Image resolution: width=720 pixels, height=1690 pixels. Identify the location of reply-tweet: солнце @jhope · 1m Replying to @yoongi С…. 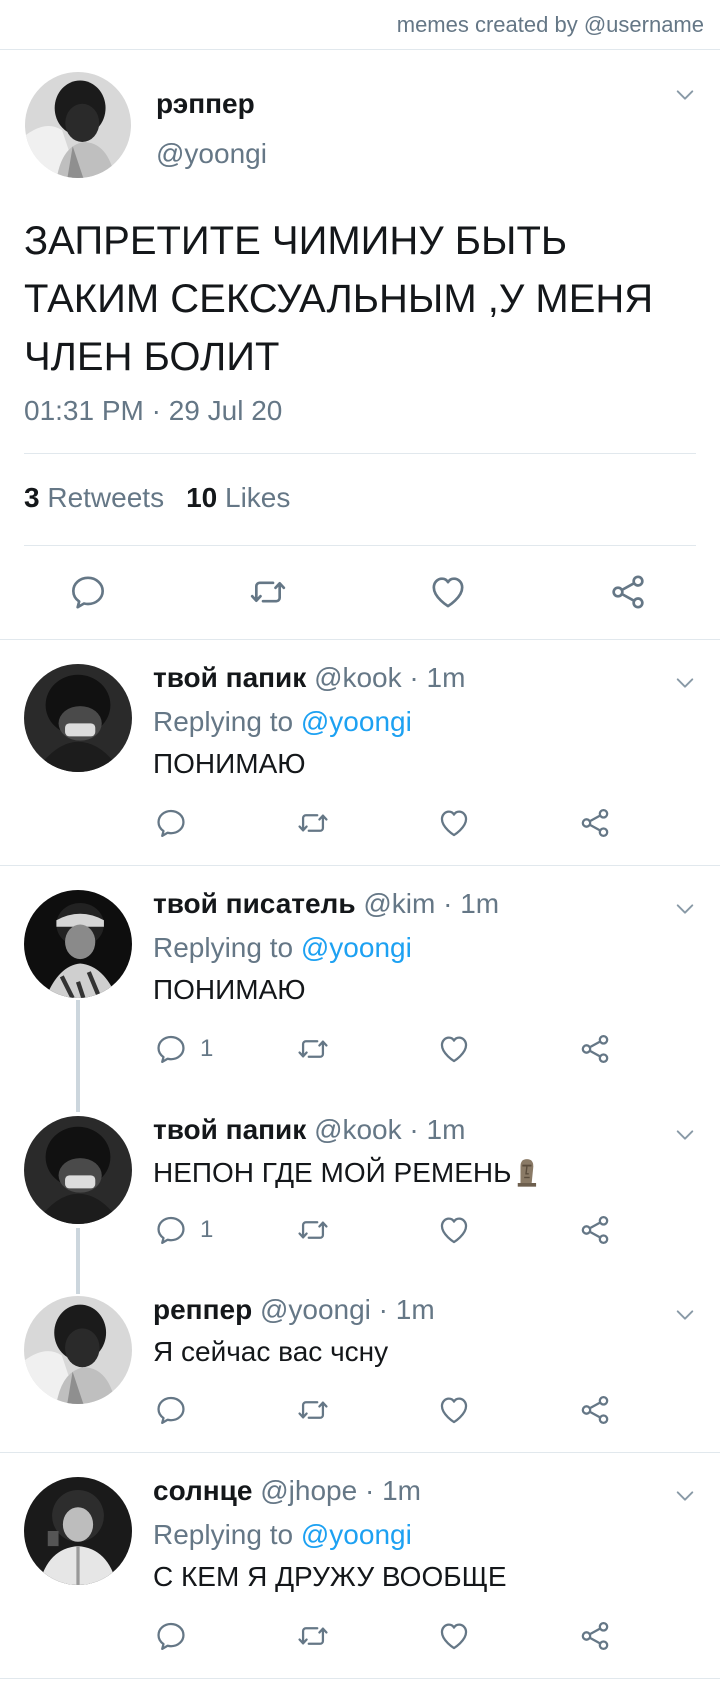
(360, 1565).